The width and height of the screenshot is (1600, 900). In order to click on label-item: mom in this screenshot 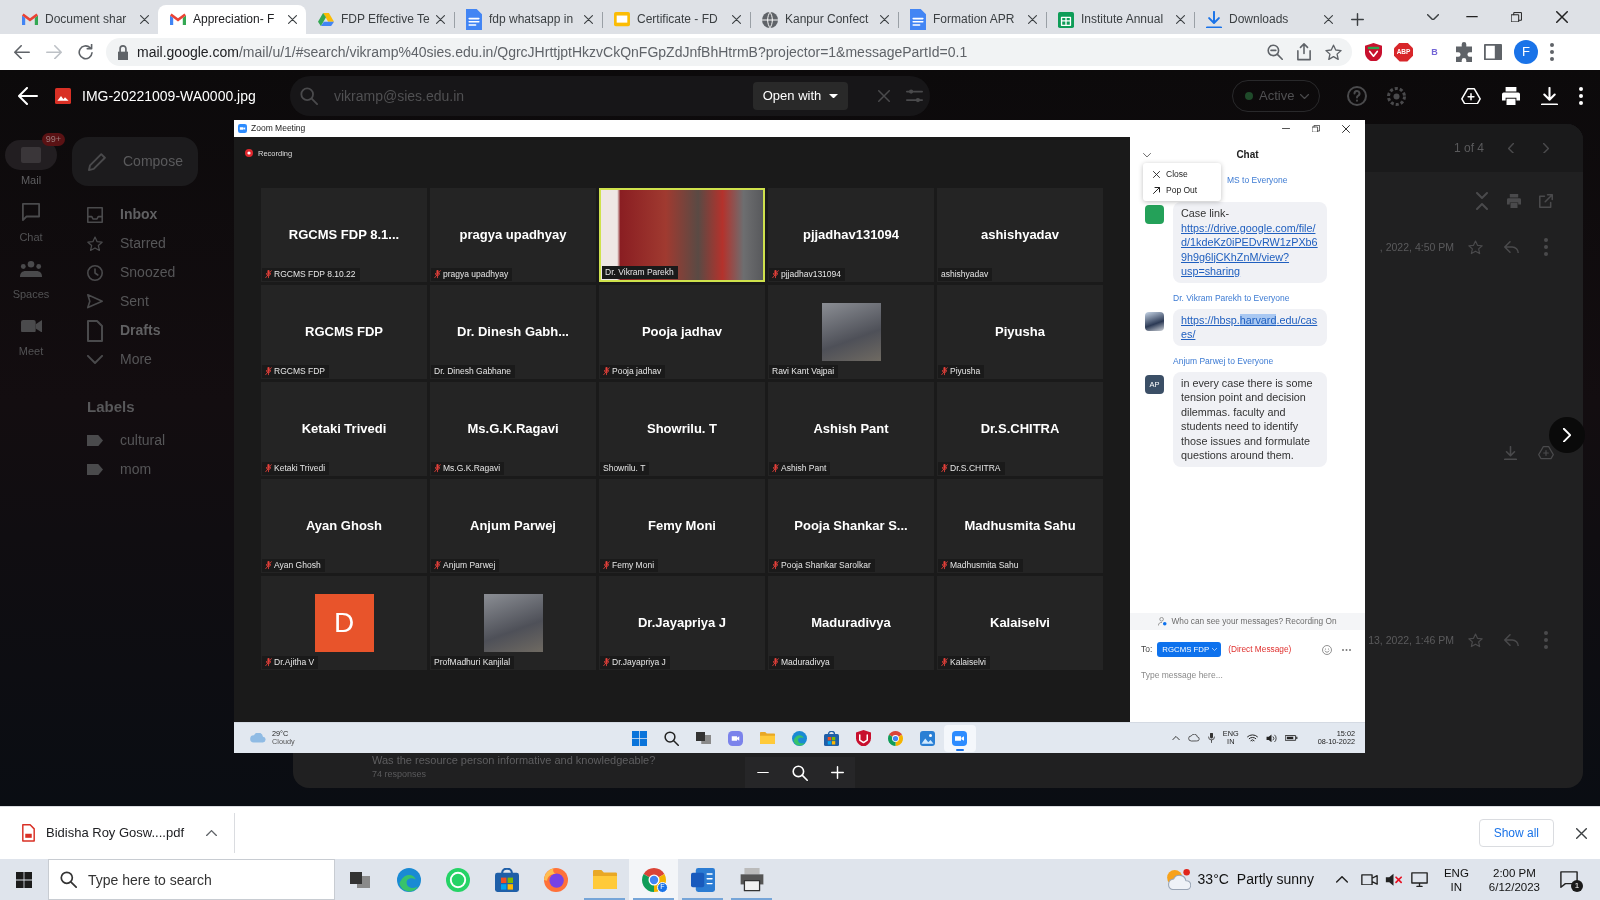, I will do `click(154, 469)`.